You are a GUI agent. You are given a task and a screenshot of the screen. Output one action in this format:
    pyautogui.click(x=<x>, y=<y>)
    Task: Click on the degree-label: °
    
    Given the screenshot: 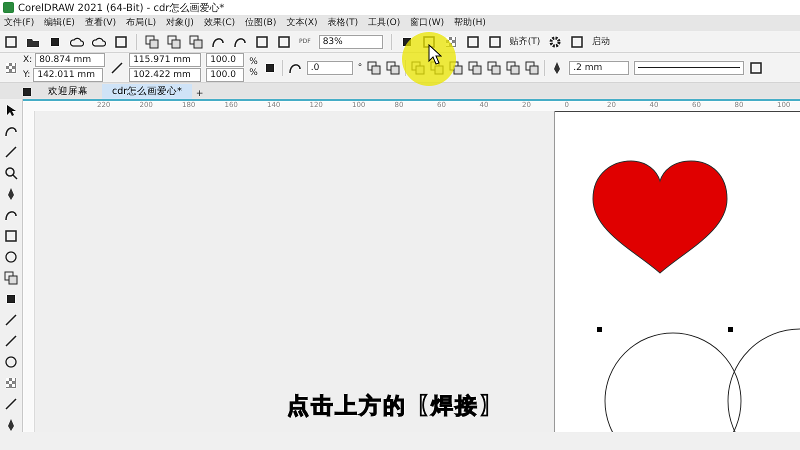 What is the action you would take?
    pyautogui.click(x=360, y=67)
    